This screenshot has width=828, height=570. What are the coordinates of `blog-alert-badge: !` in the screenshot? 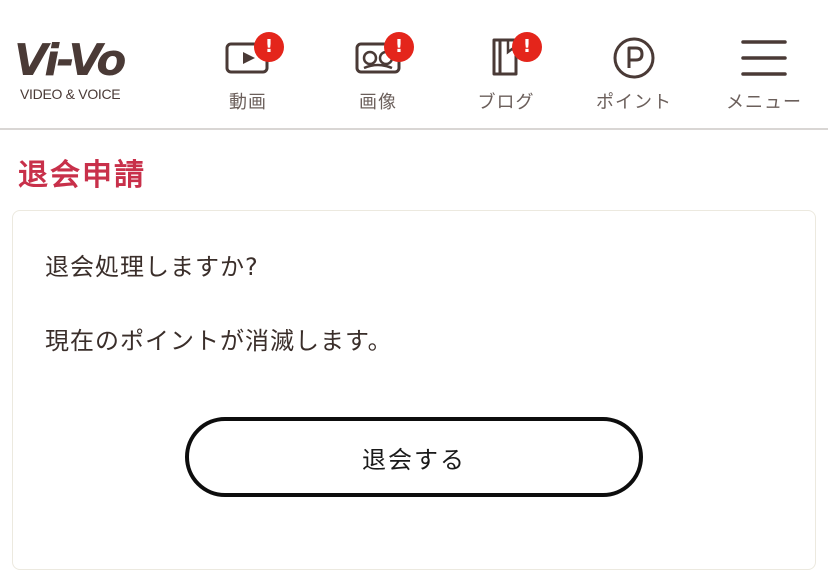 It's located at (527, 47).